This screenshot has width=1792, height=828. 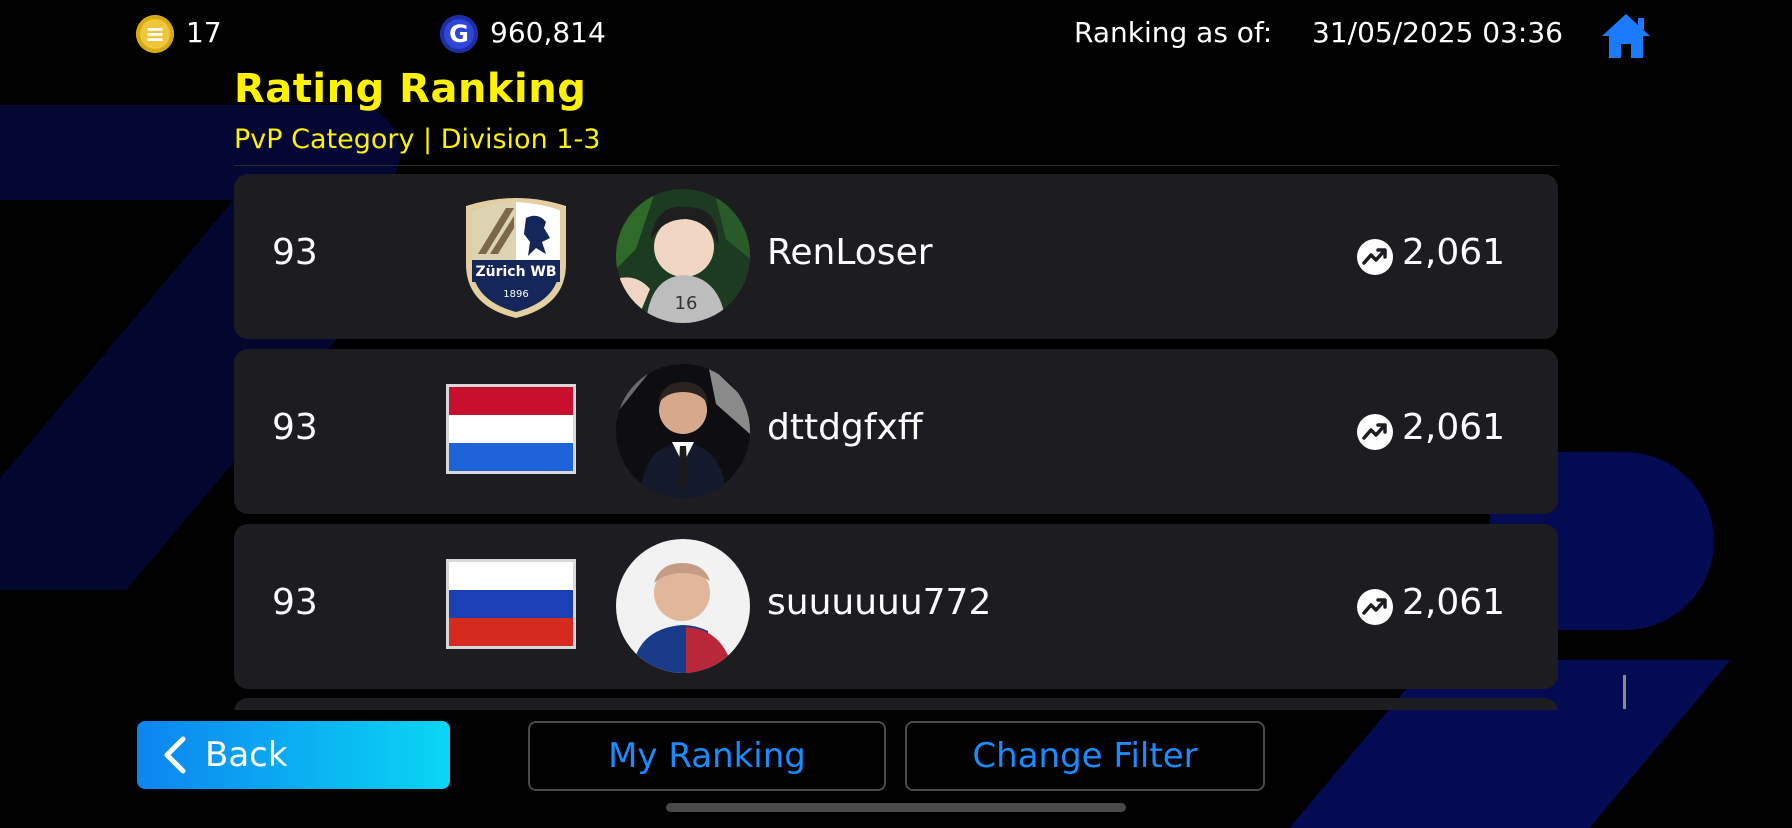 I want to click on page-title: Rating Ranking, so click(x=410, y=89).